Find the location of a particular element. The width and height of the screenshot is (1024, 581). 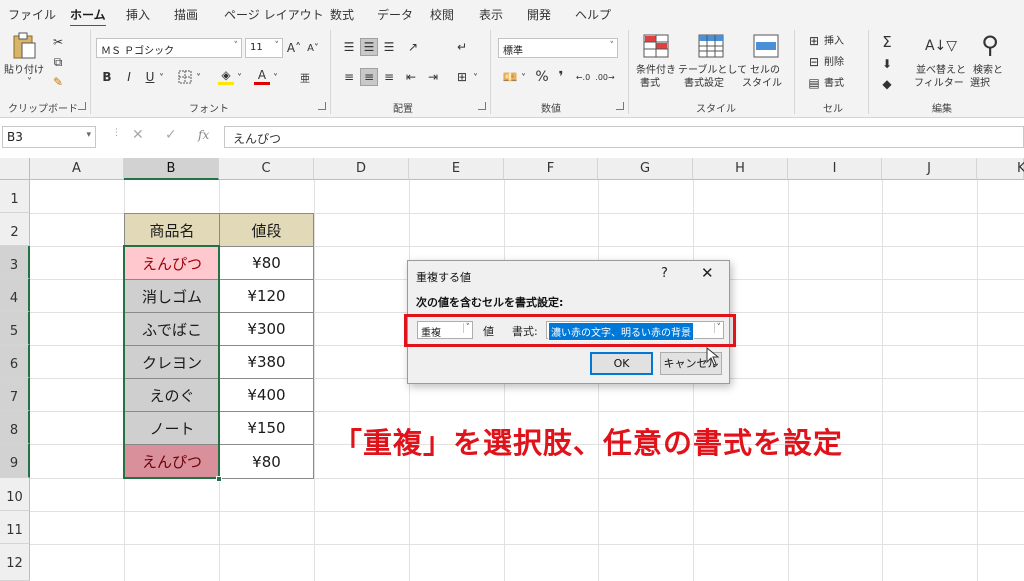

column-header-k: K is located at coordinates (1000, 169).